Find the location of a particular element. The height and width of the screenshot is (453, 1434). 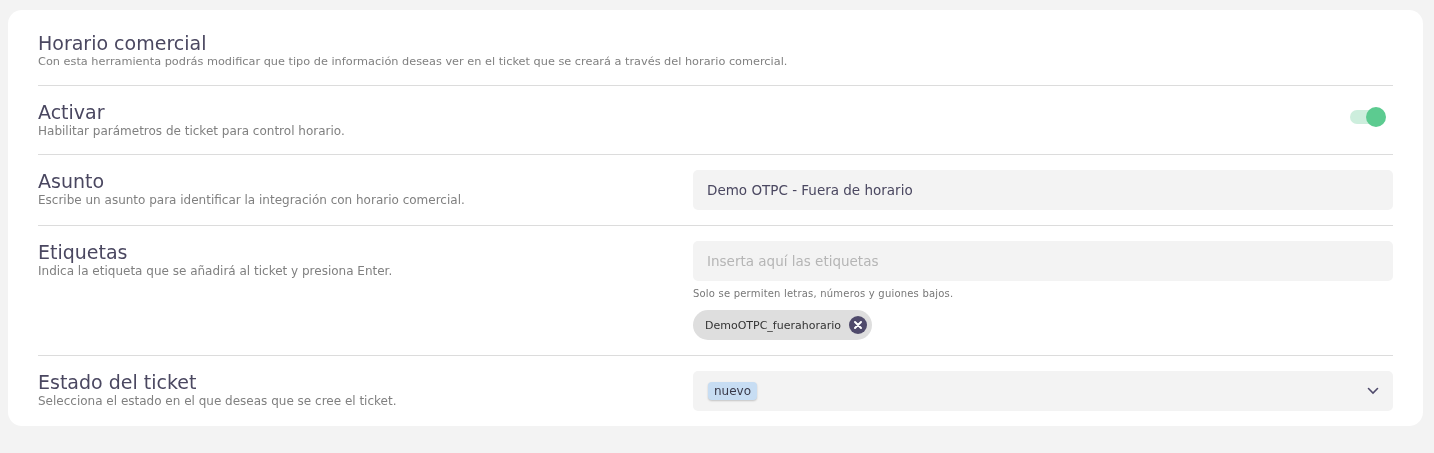

setting-description: Habilitar parámetros de ticket para control horario. is located at coordinates (192, 131).